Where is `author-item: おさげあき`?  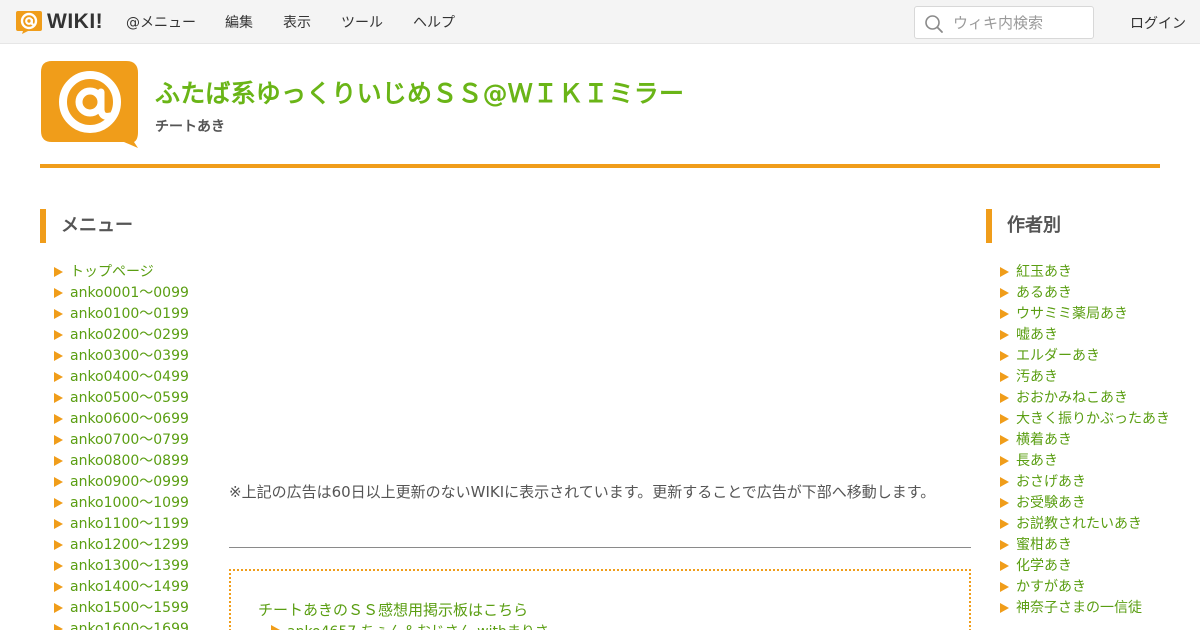 author-item: おさげあき is located at coordinates (1088, 482).